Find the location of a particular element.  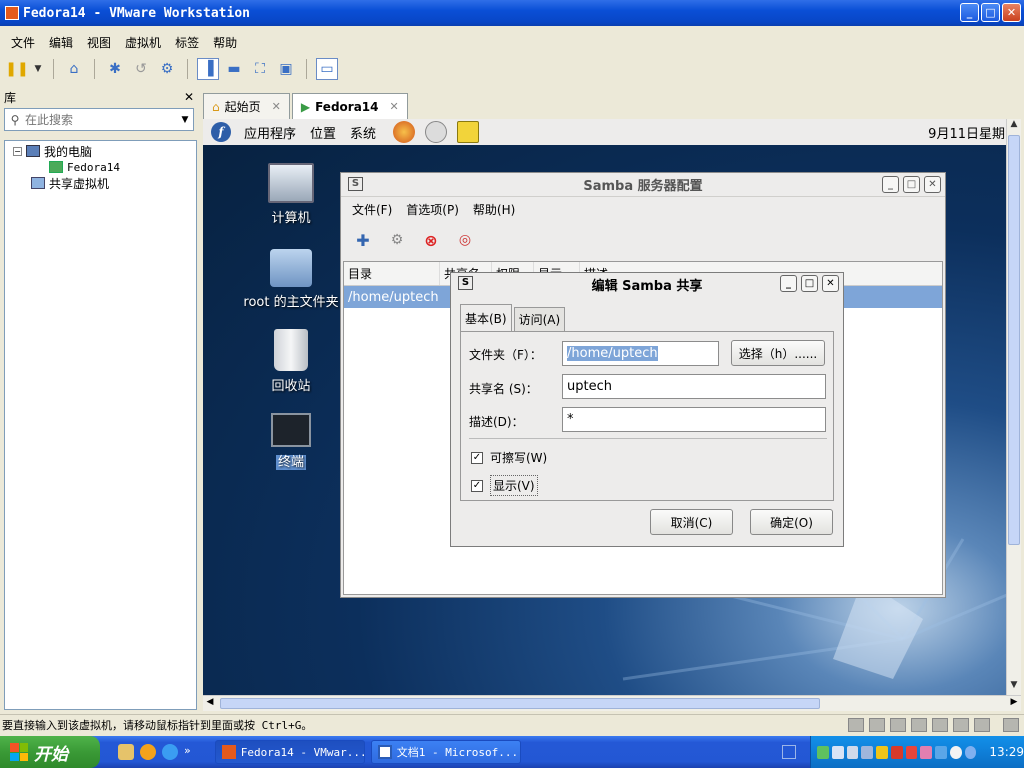

mail-icon is located at coordinates (436, 132).